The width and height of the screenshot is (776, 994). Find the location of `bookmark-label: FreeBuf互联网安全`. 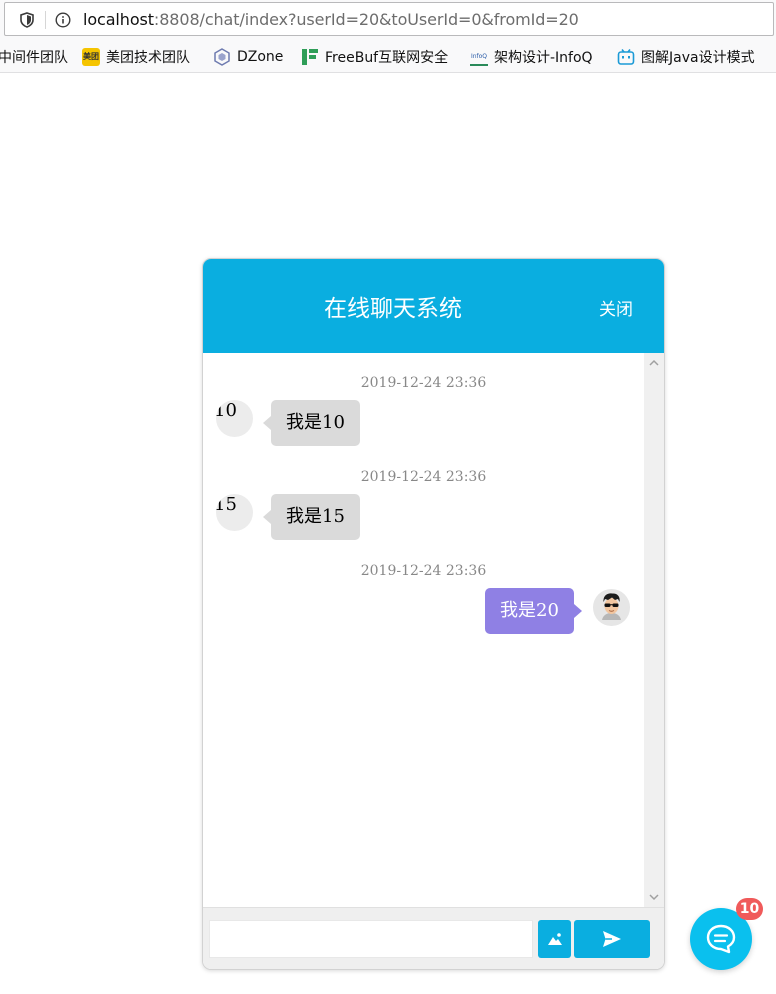

bookmark-label: FreeBuf互联网安全 is located at coordinates (387, 58).